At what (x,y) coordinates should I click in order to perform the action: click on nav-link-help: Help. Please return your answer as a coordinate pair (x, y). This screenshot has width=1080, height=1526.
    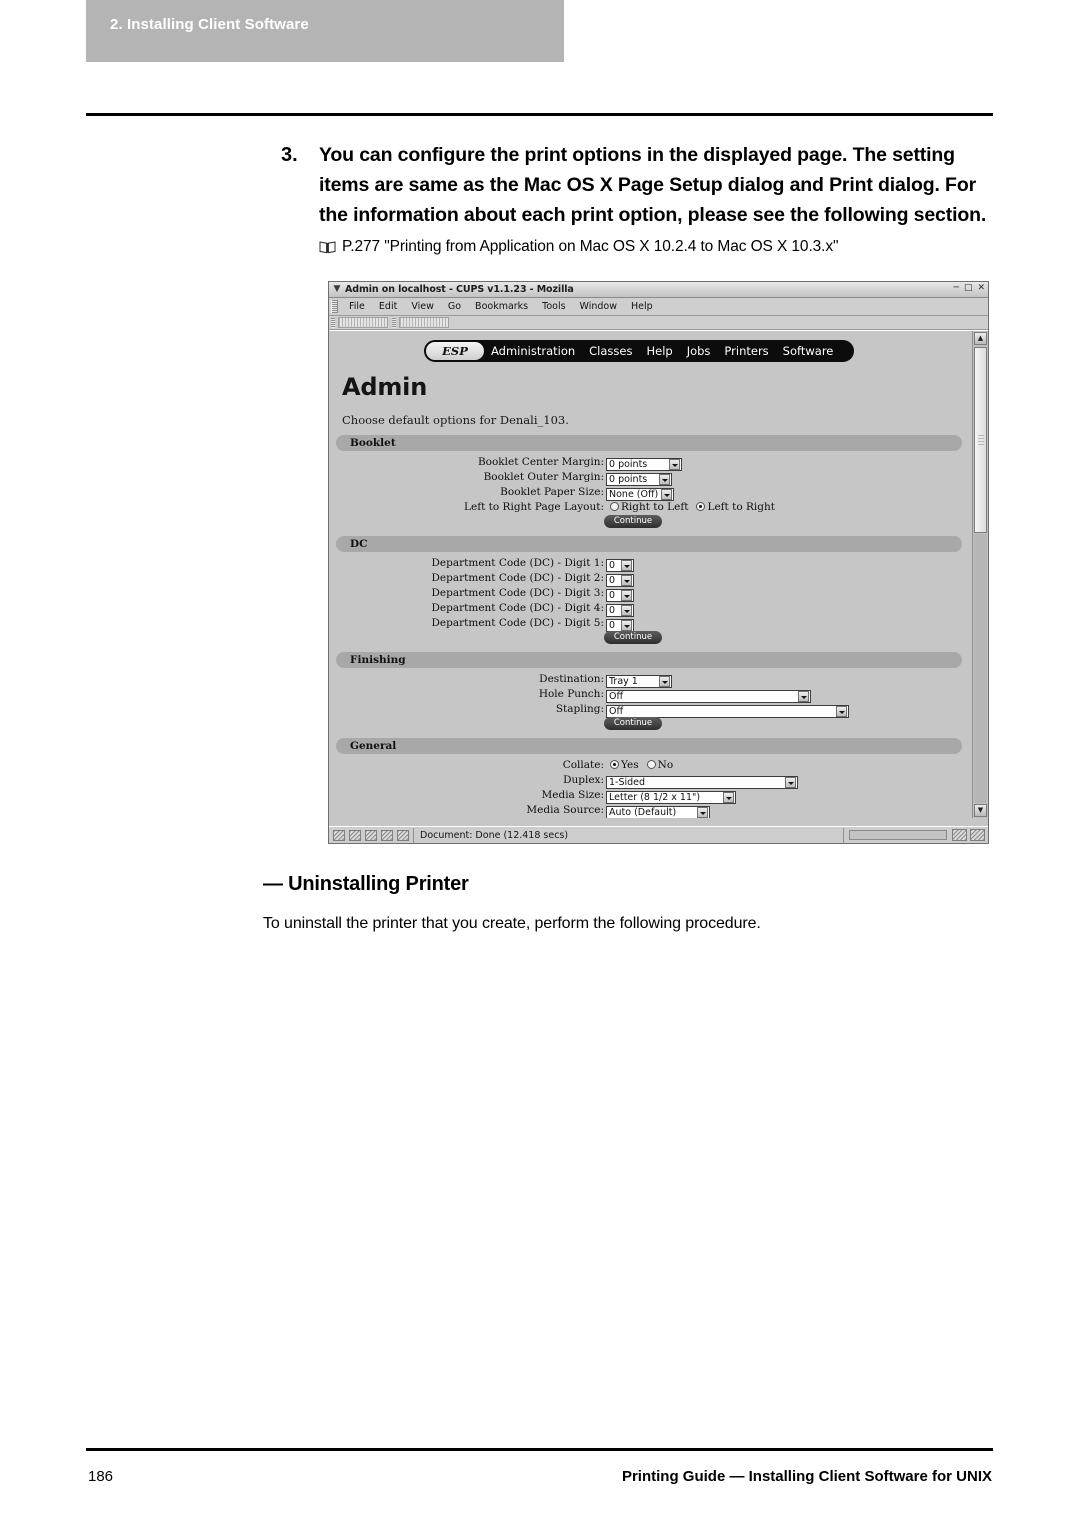
    Looking at the image, I should click on (659, 351).